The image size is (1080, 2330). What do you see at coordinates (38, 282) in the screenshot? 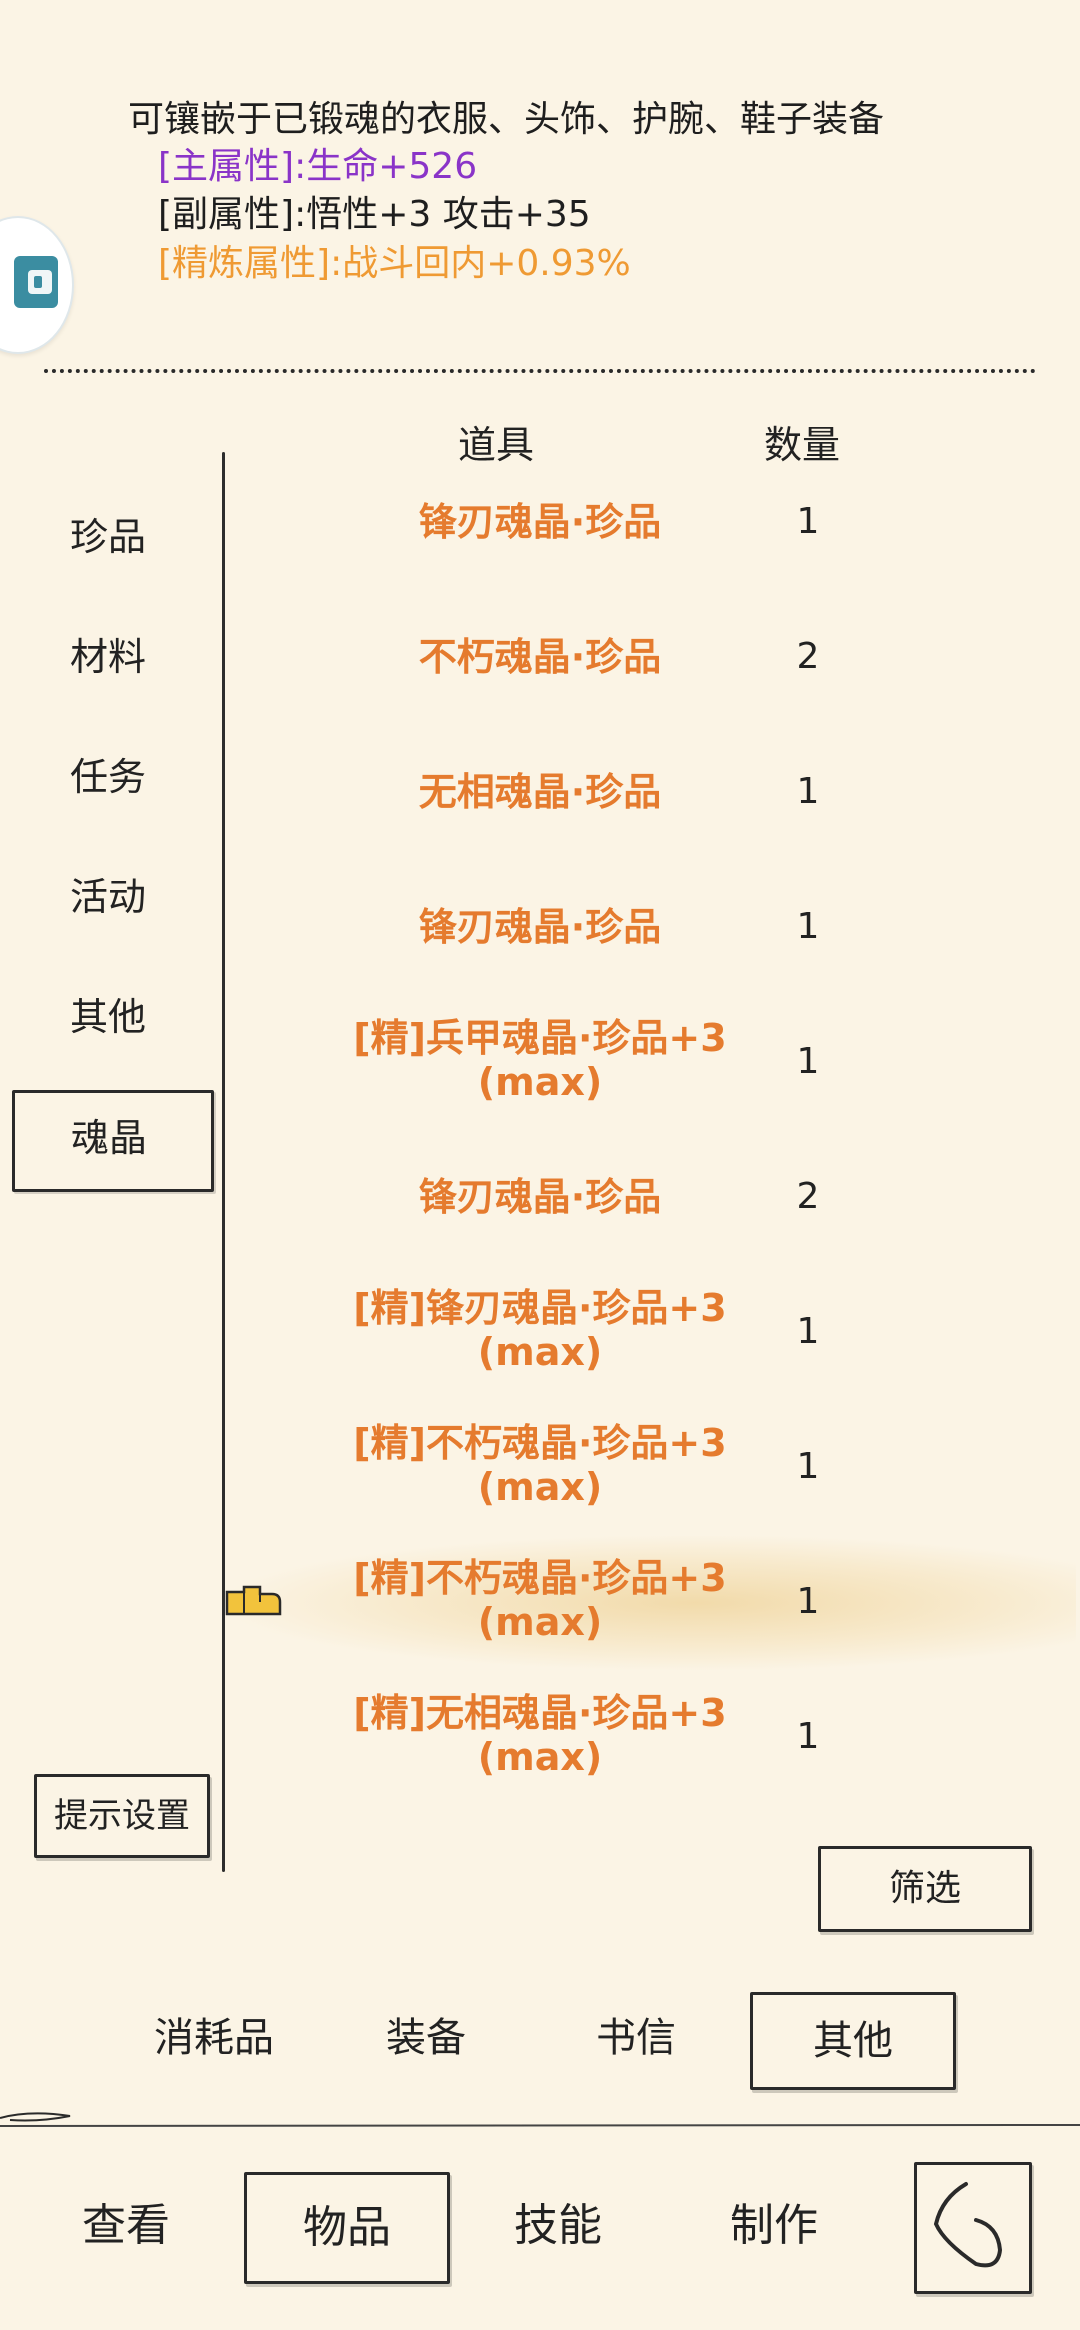
I see `floating-app-tile-dot` at bounding box center [38, 282].